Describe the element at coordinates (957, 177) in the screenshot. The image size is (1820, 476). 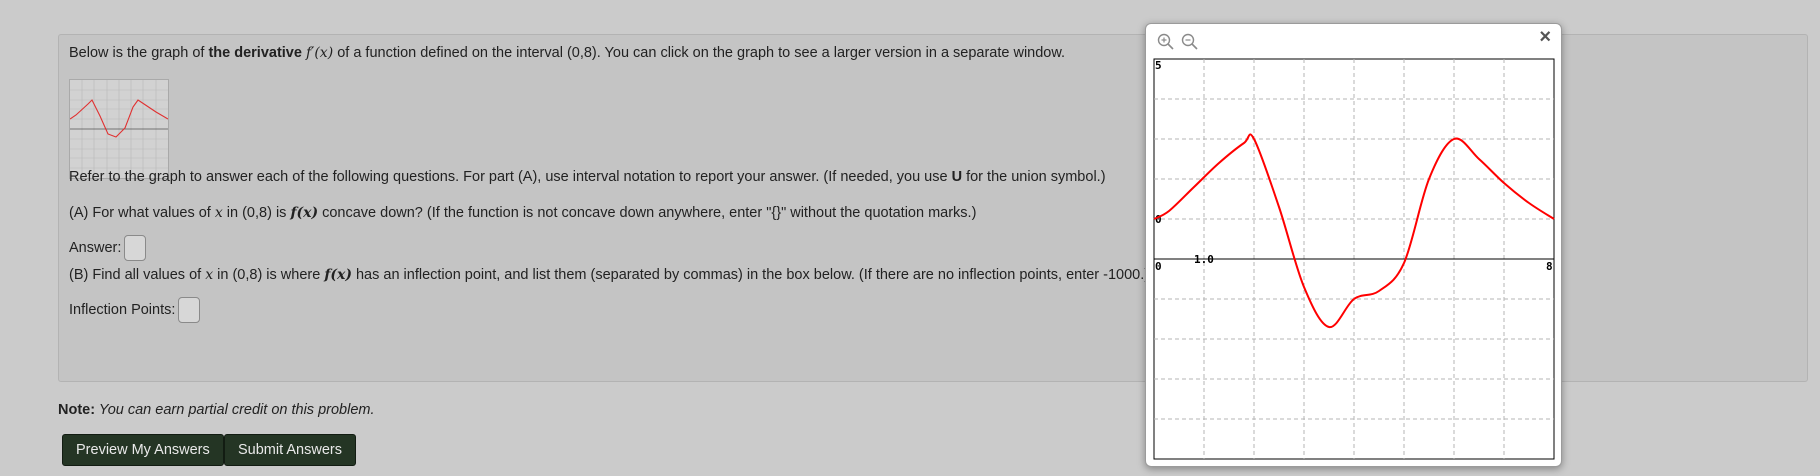
I see `union-symbol: U` at that location.